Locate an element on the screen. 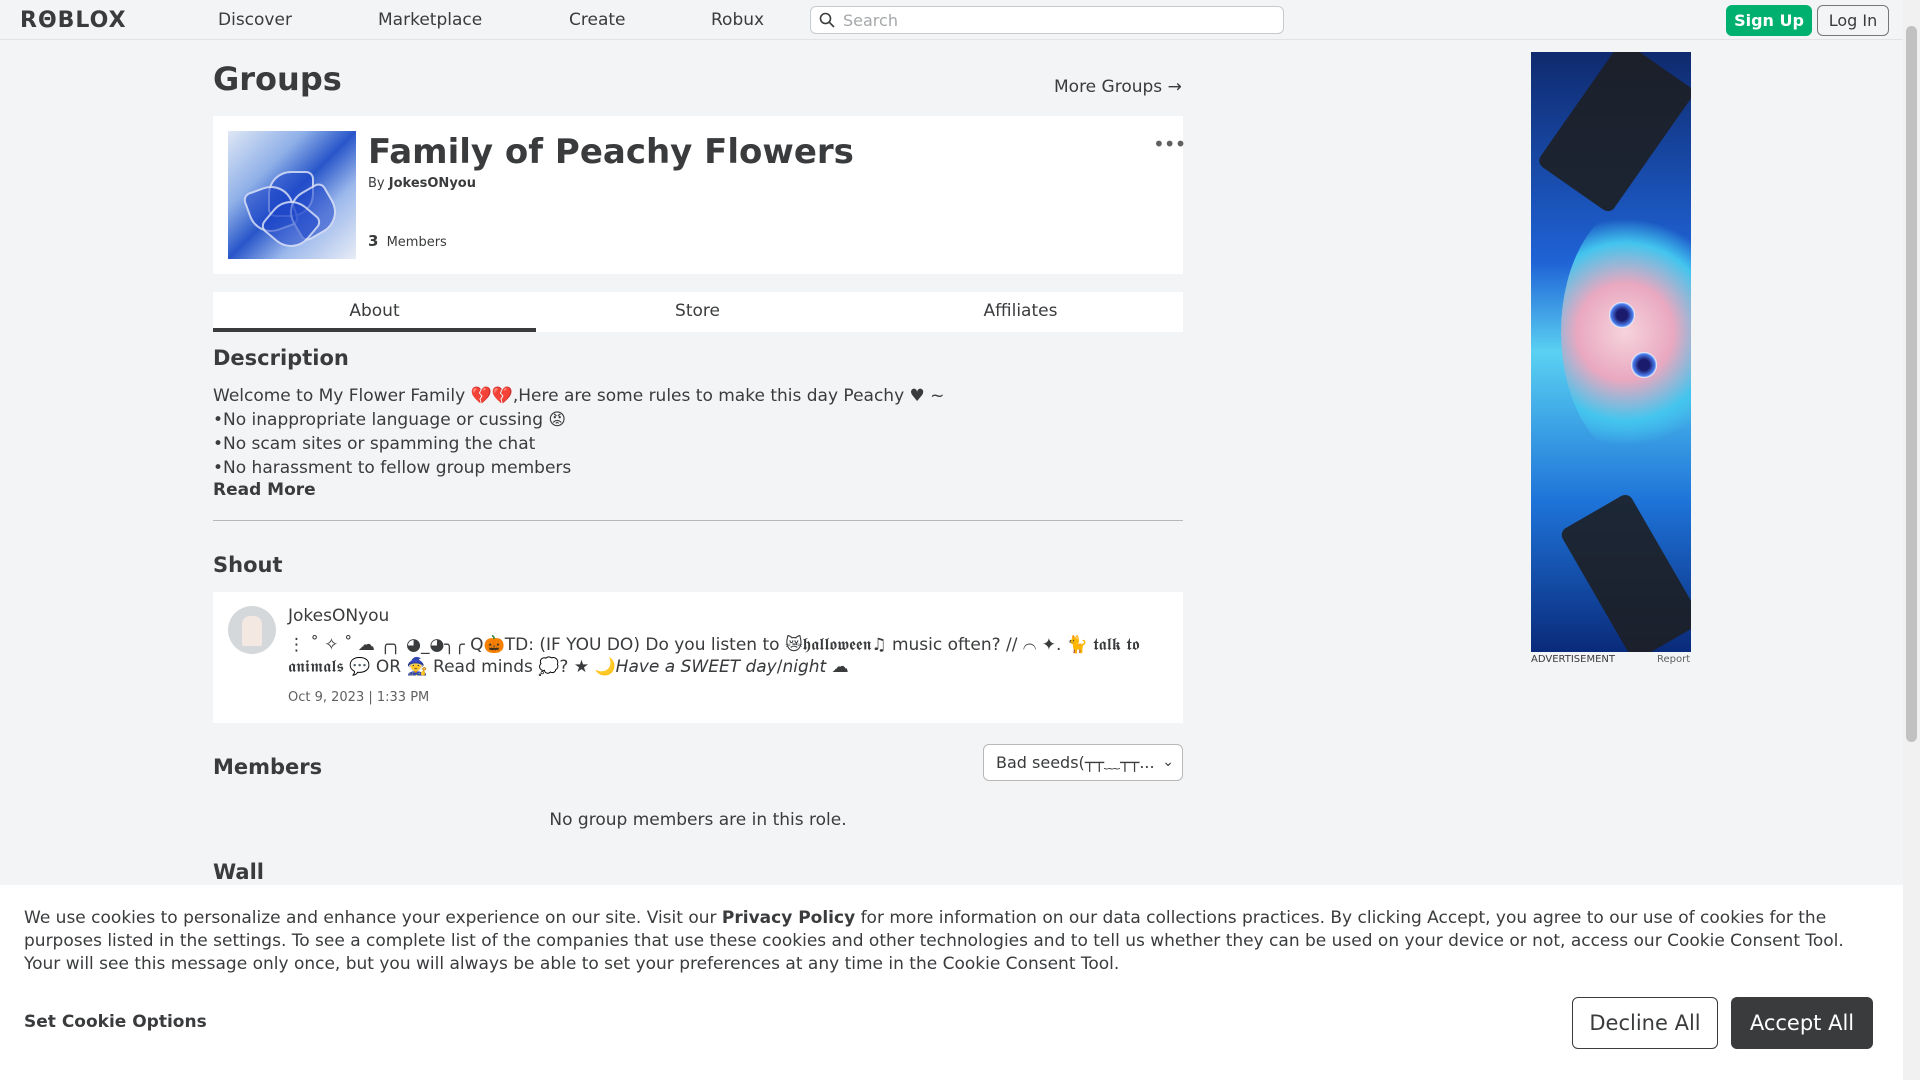 This screenshot has height=1080, width=1920. tab-store: Store is located at coordinates (697, 312).